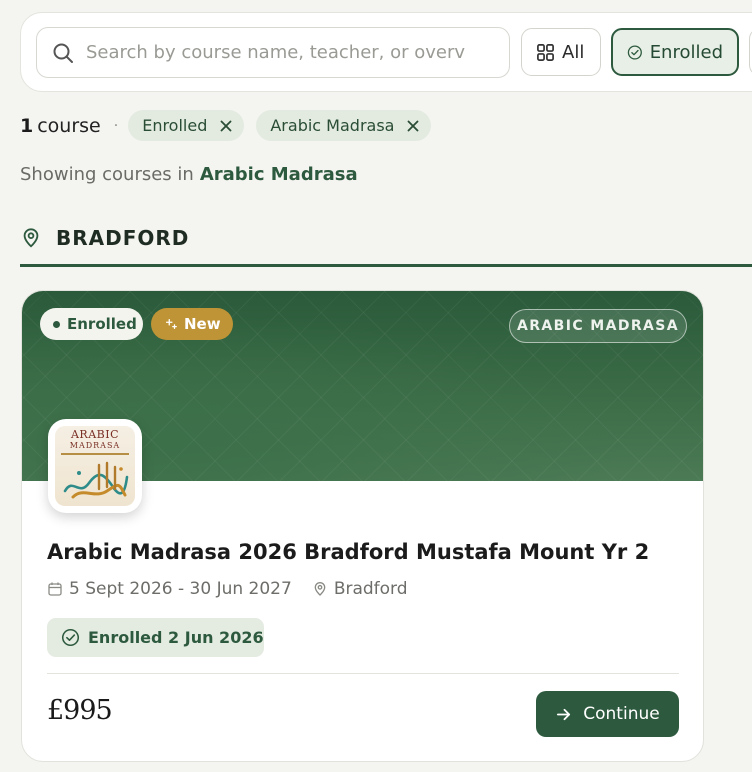  I want to click on active-tag-label: Arabic Madrasa, so click(332, 125).